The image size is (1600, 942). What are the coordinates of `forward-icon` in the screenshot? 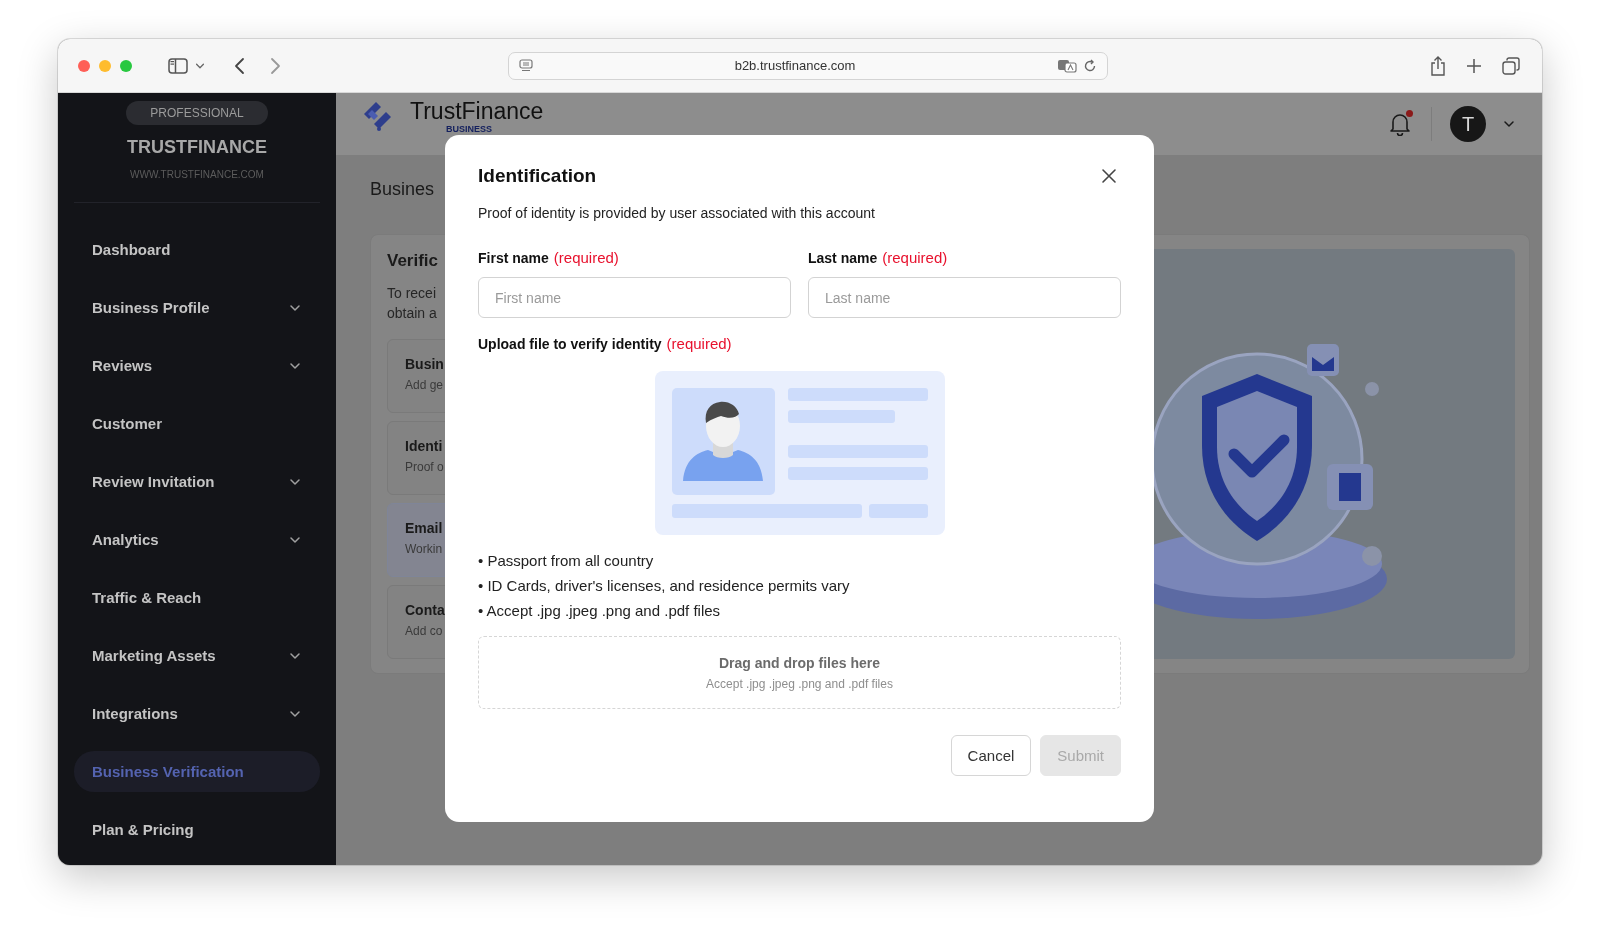 It's located at (275, 65).